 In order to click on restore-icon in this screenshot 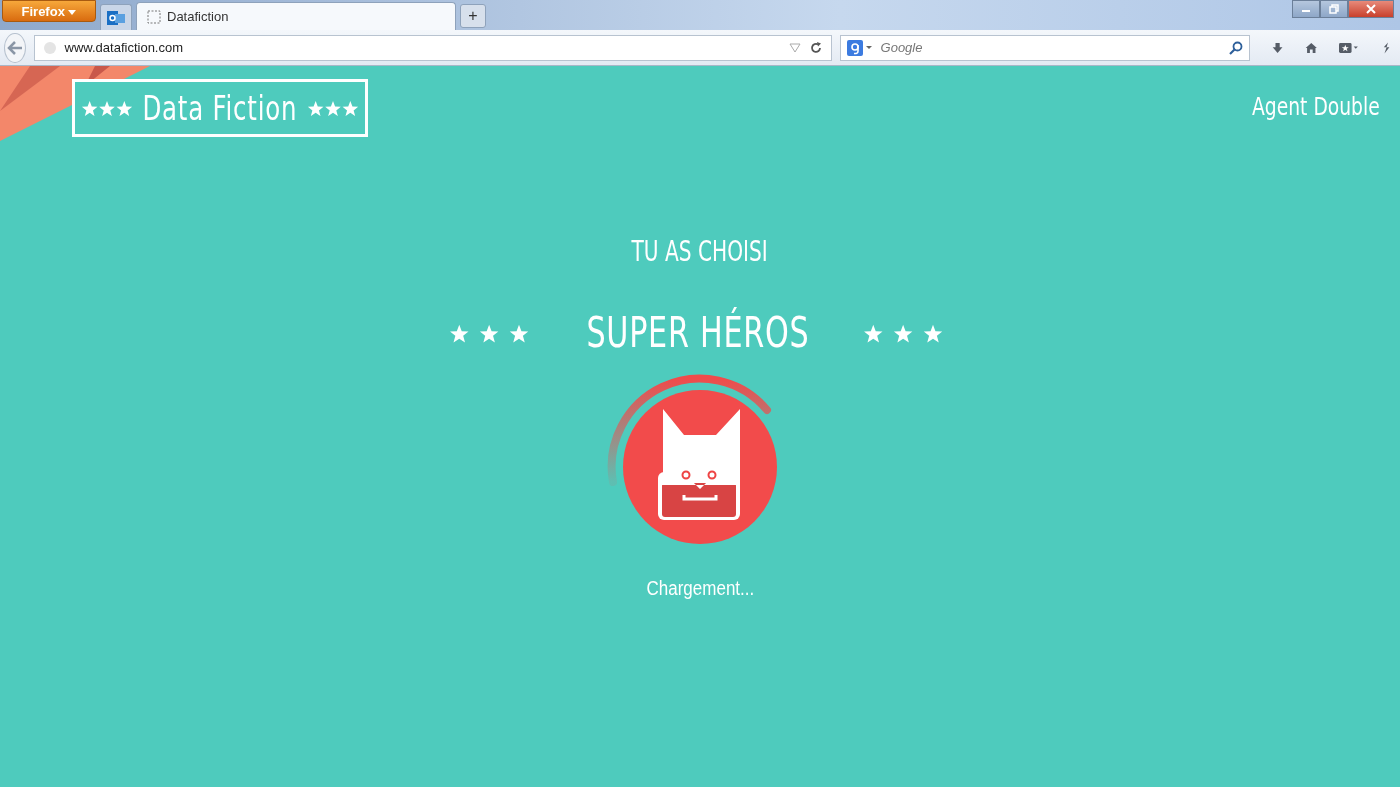, I will do `click(1334, 9)`.